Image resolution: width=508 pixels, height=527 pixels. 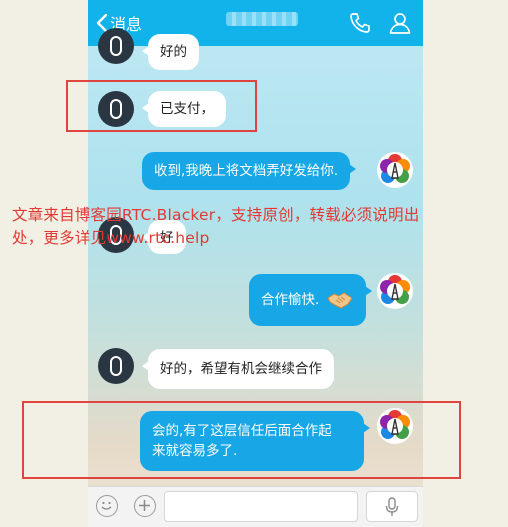 What do you see at coordinates (400, 23) in the screenshot?
I see `user-icon` at bounding box center [400, 23].